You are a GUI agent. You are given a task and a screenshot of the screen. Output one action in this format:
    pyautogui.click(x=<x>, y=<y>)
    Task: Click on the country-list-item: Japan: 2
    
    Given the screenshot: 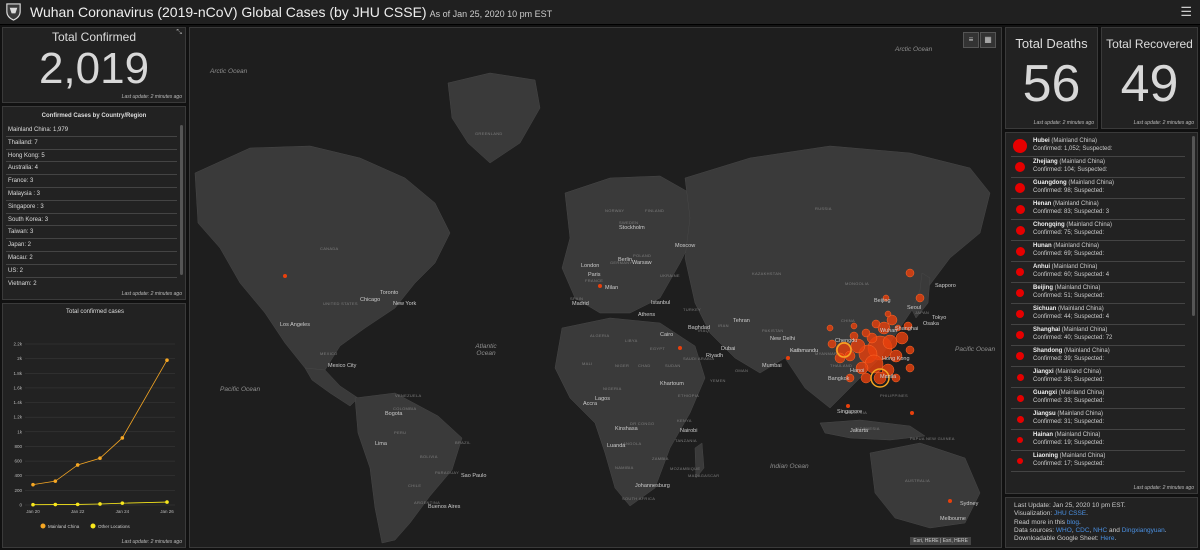 What is the action you would take?
    pyautogui.click(x=91, y=245)
    